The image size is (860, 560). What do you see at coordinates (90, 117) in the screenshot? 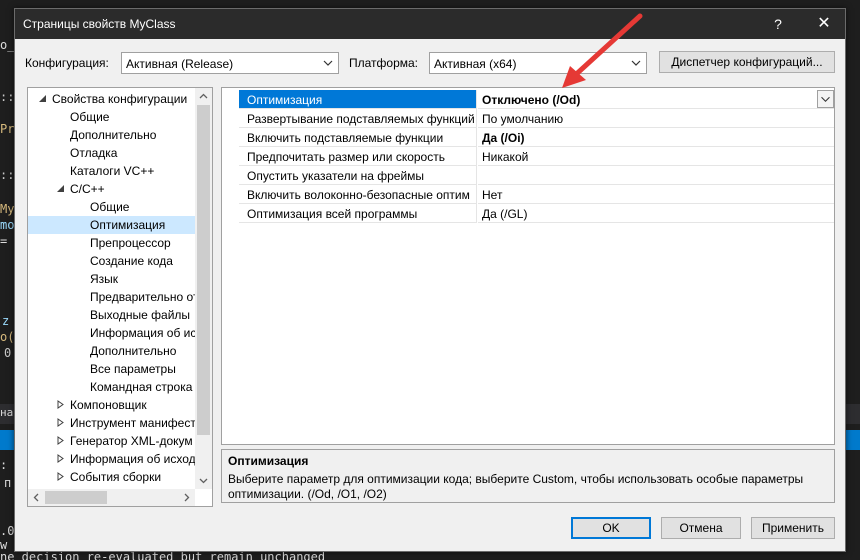
I see `tree-item-label: Общие` at bounding box center [90, 117].